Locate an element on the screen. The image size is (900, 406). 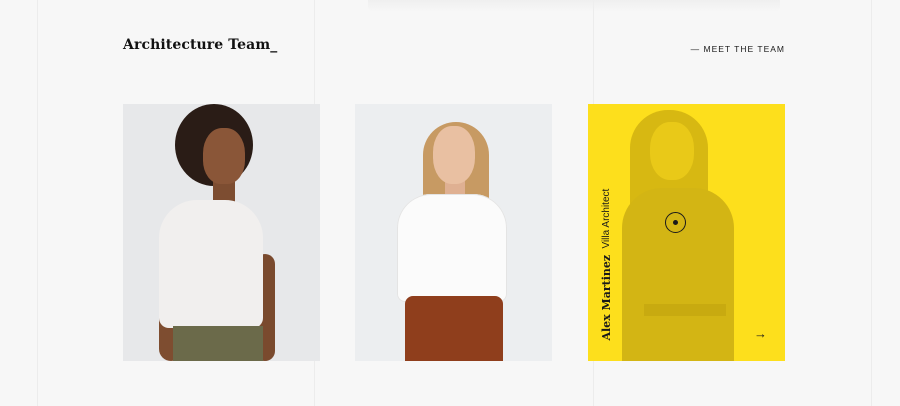
team-card-3: Alex Martinez Villa Architect → is located at coordinates (686, 232).